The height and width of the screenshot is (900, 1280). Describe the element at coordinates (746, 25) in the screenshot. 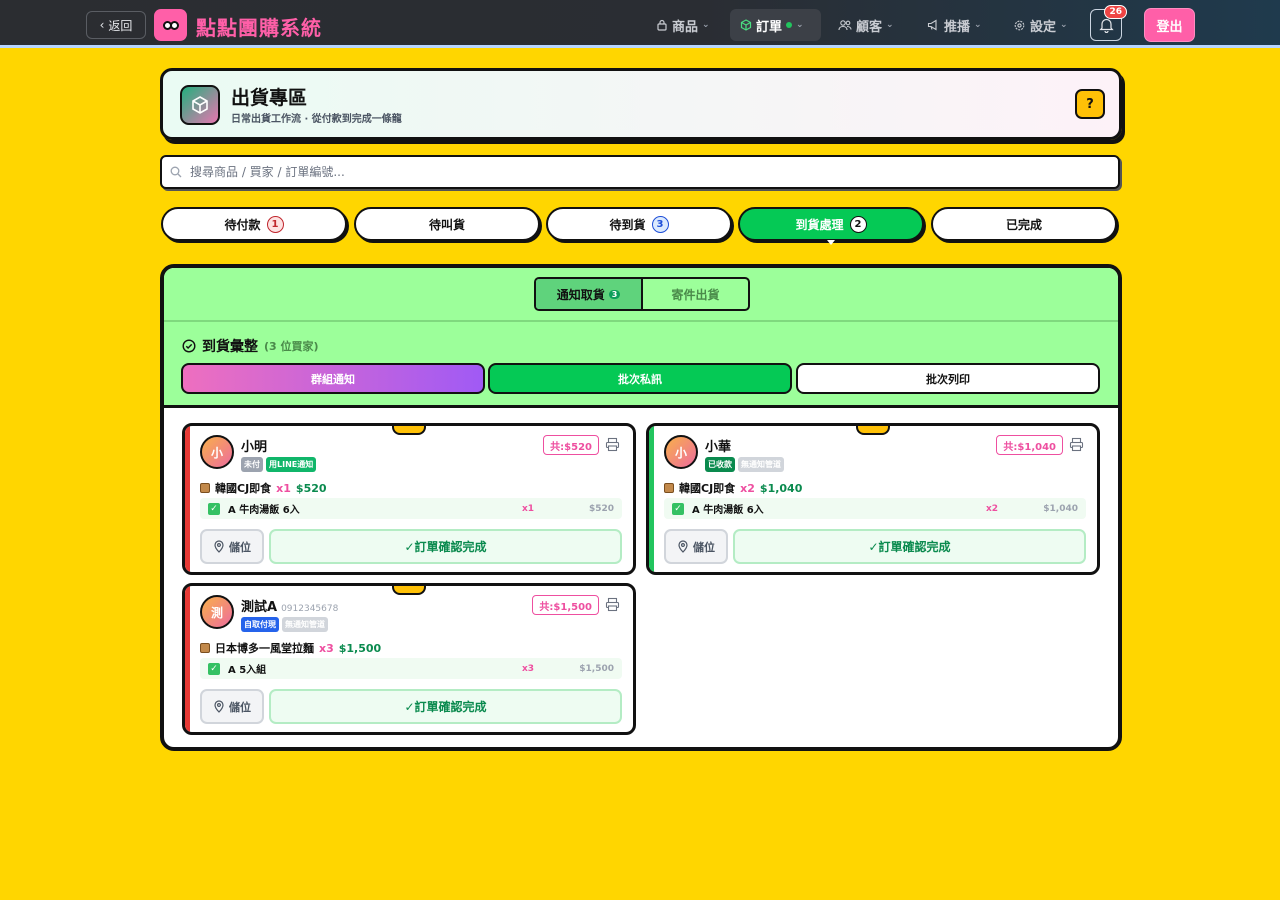

I see `box-icon` at that location.